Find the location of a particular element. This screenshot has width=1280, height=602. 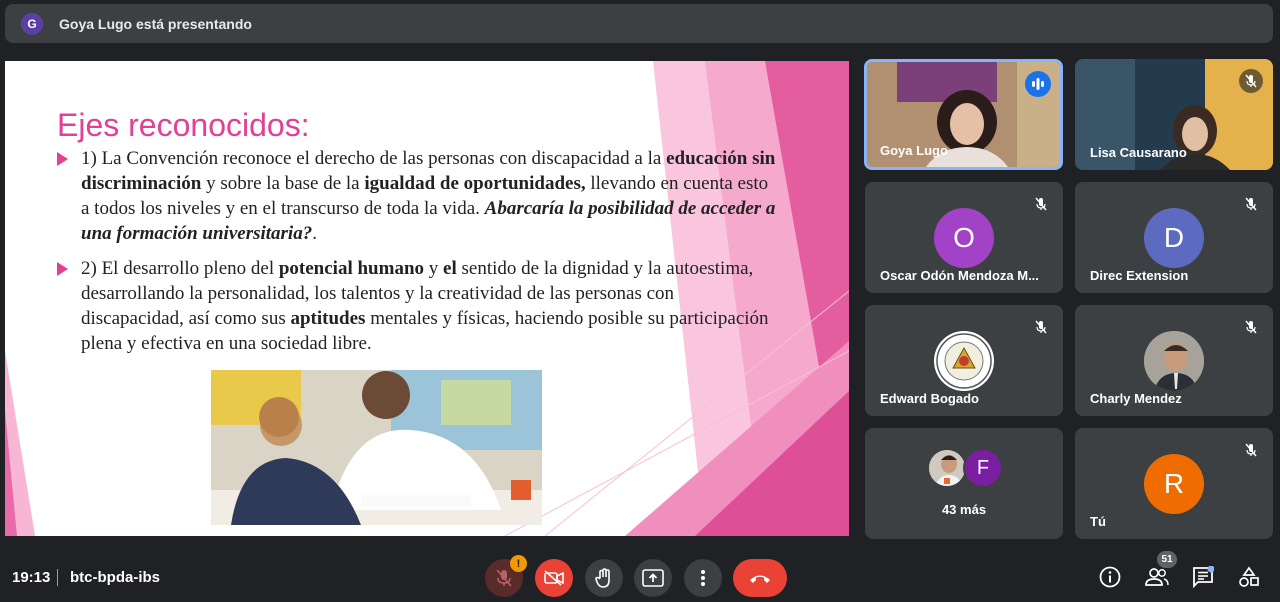

bullet1-text-4: . is located at coordinates (314, 233).